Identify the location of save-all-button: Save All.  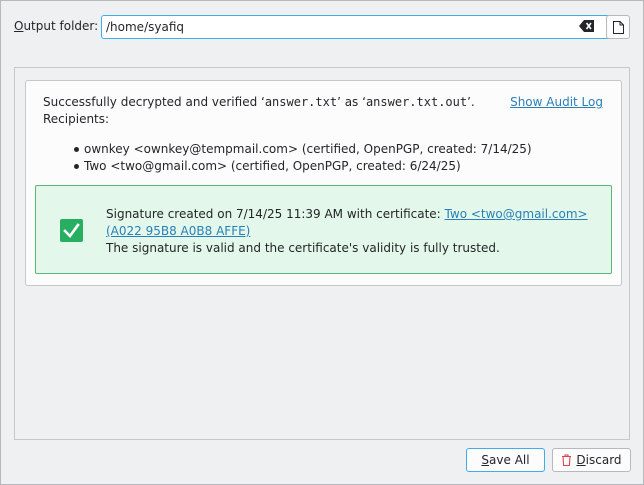
(505, 460).